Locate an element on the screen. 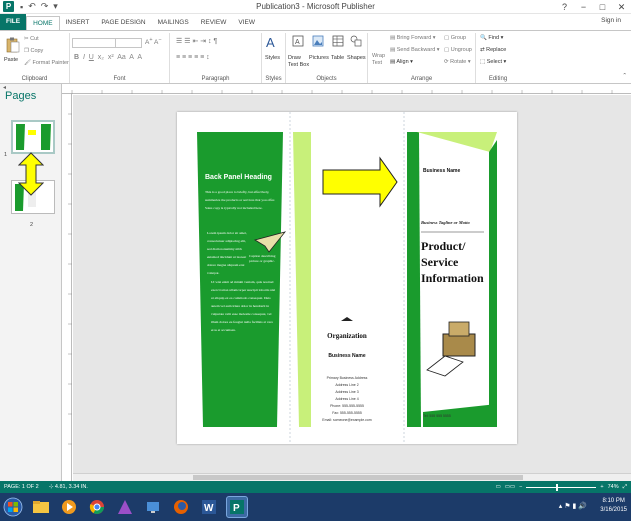 The height and width of the screenshot is (521, 631). group-button: ▢ Group is located at coordinates (455, 38).